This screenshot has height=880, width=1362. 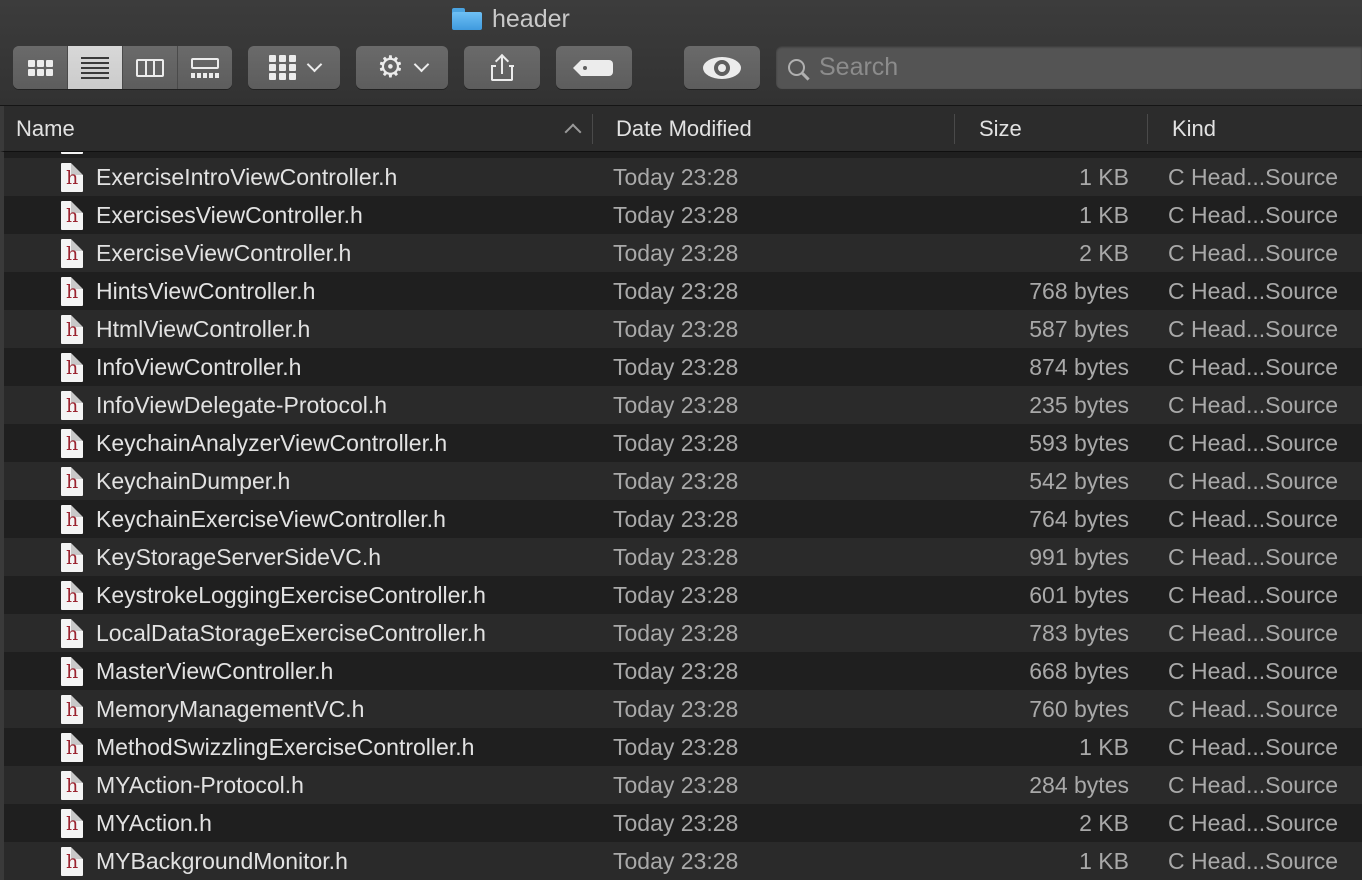 I want to click on file-name: InfoViewController.h, so click(x=199, y=367).